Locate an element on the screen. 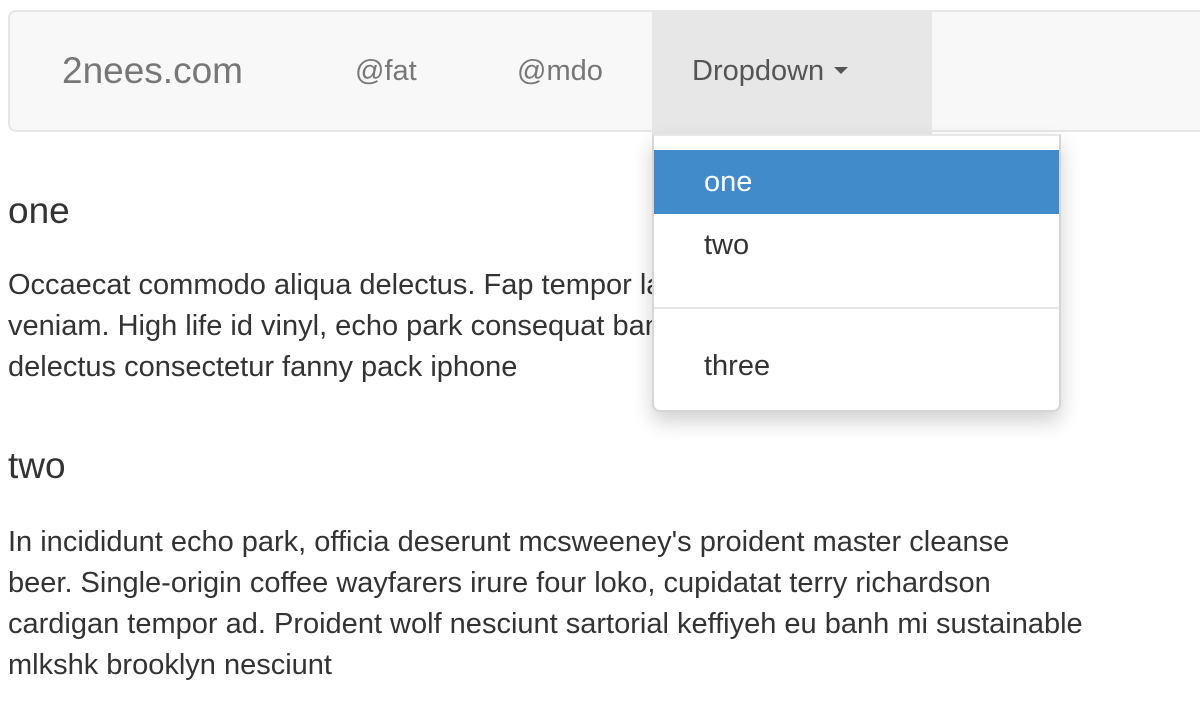  section-heading-two: two is located at coordinates (37, 465).